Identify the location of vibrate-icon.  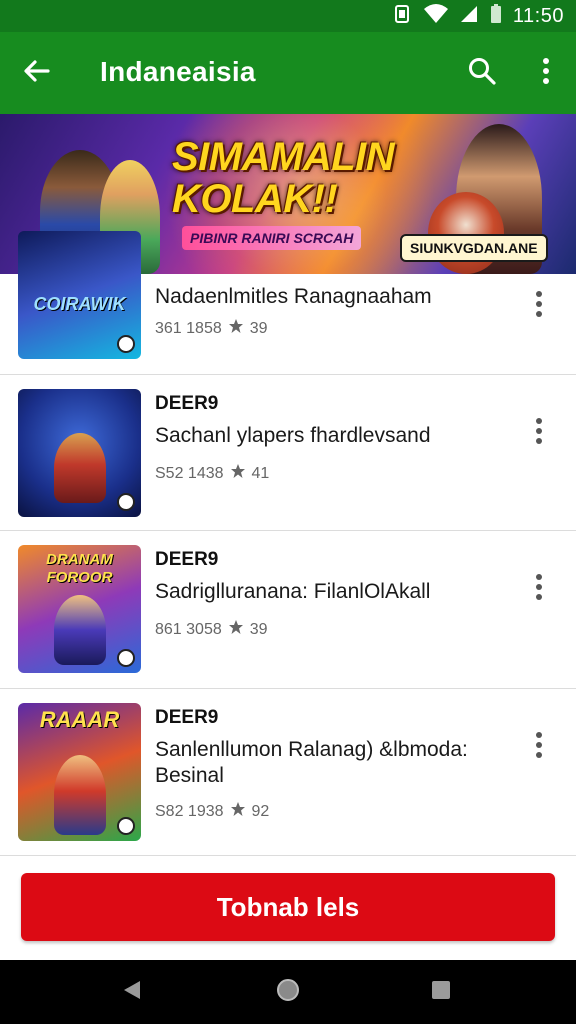
(402, 16).